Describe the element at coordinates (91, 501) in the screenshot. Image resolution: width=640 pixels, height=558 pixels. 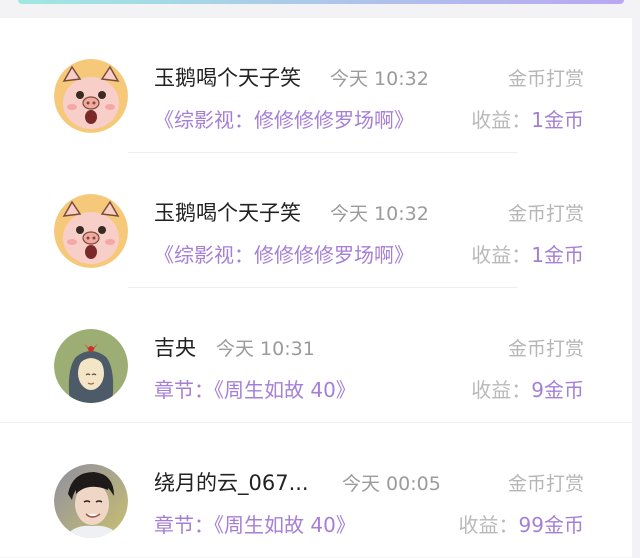
I see `person-photo-avatar` at that location.